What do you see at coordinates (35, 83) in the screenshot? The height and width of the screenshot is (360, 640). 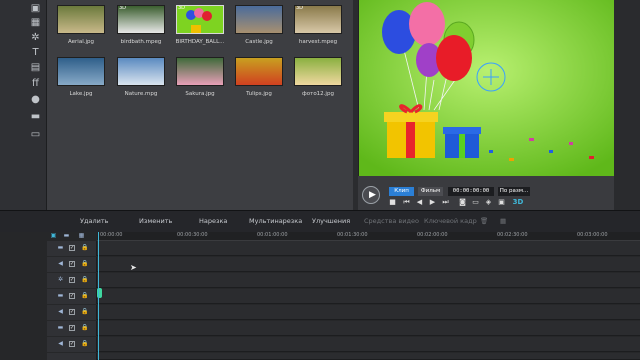 I see `audio-mixer-icon: ff` at bounding box center [35, 83].